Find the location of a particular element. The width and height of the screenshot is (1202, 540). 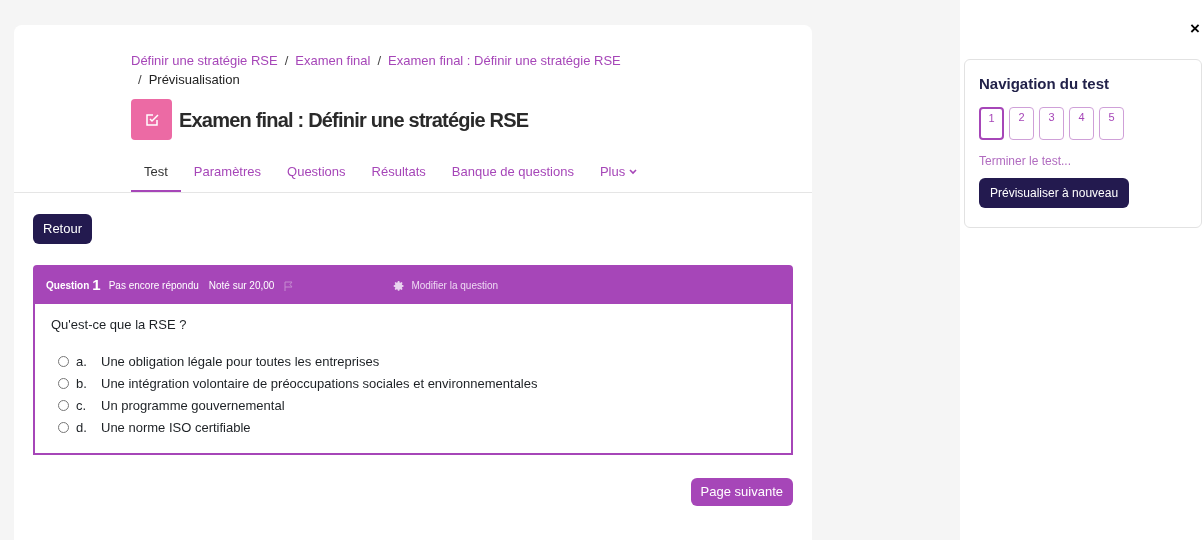

nav-tab: Paramètres is located at coordinates (227, 172).